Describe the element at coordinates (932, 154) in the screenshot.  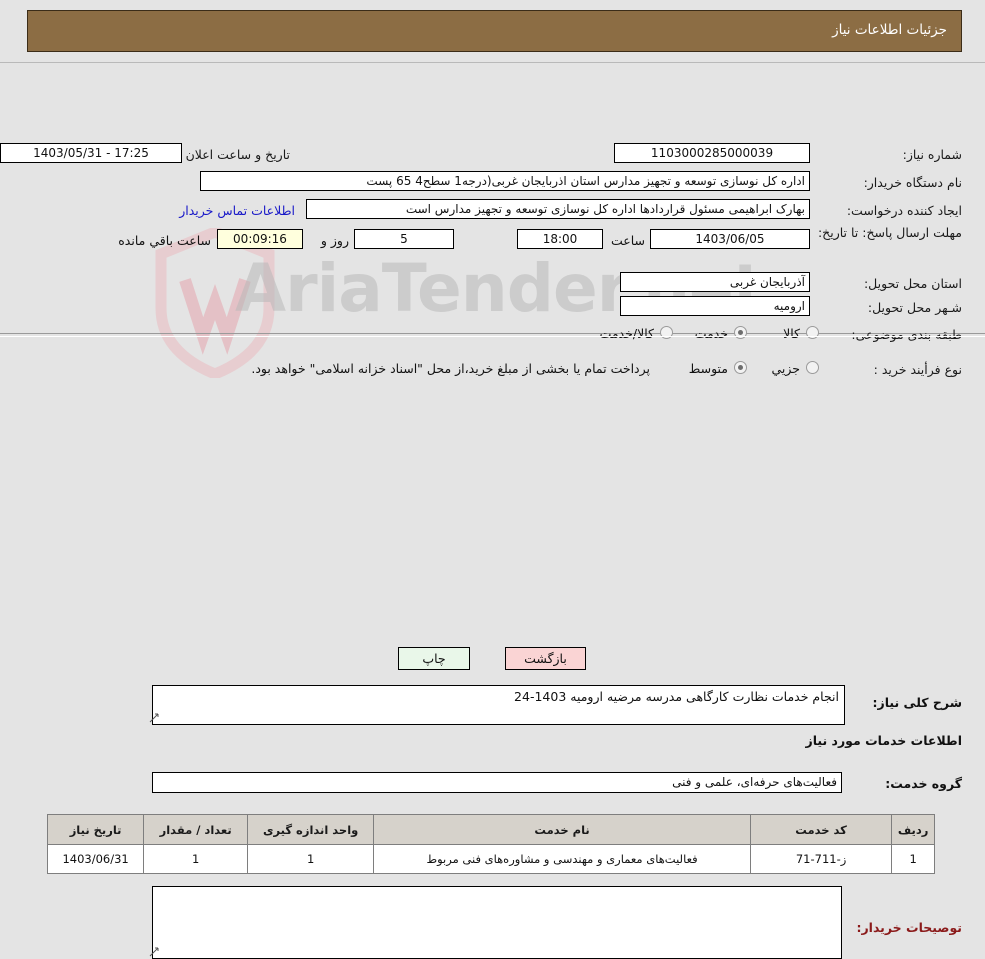
I see `need-number-label: شماره نیاز:` at that location.